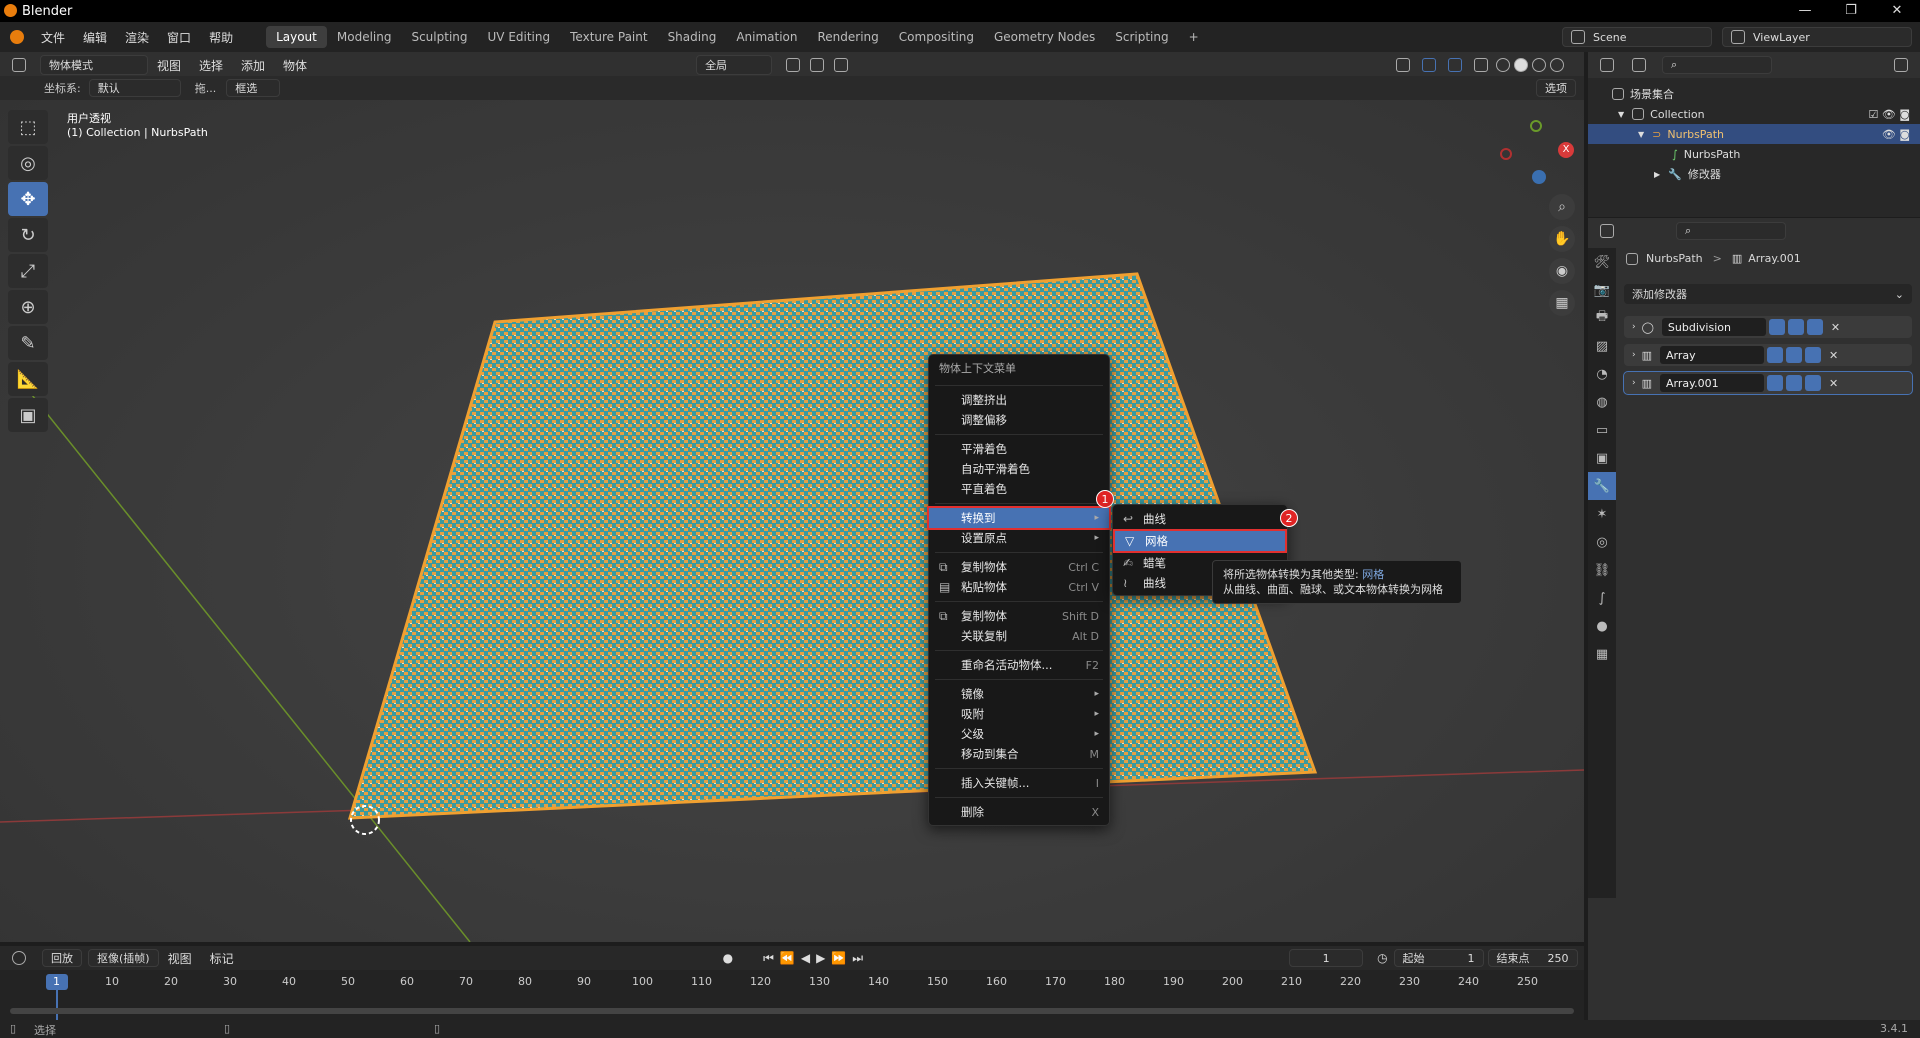  Describe the element at coordinates (1602, 430) in the screenshot. I see `collection-tab-icon: ▭` at that location.